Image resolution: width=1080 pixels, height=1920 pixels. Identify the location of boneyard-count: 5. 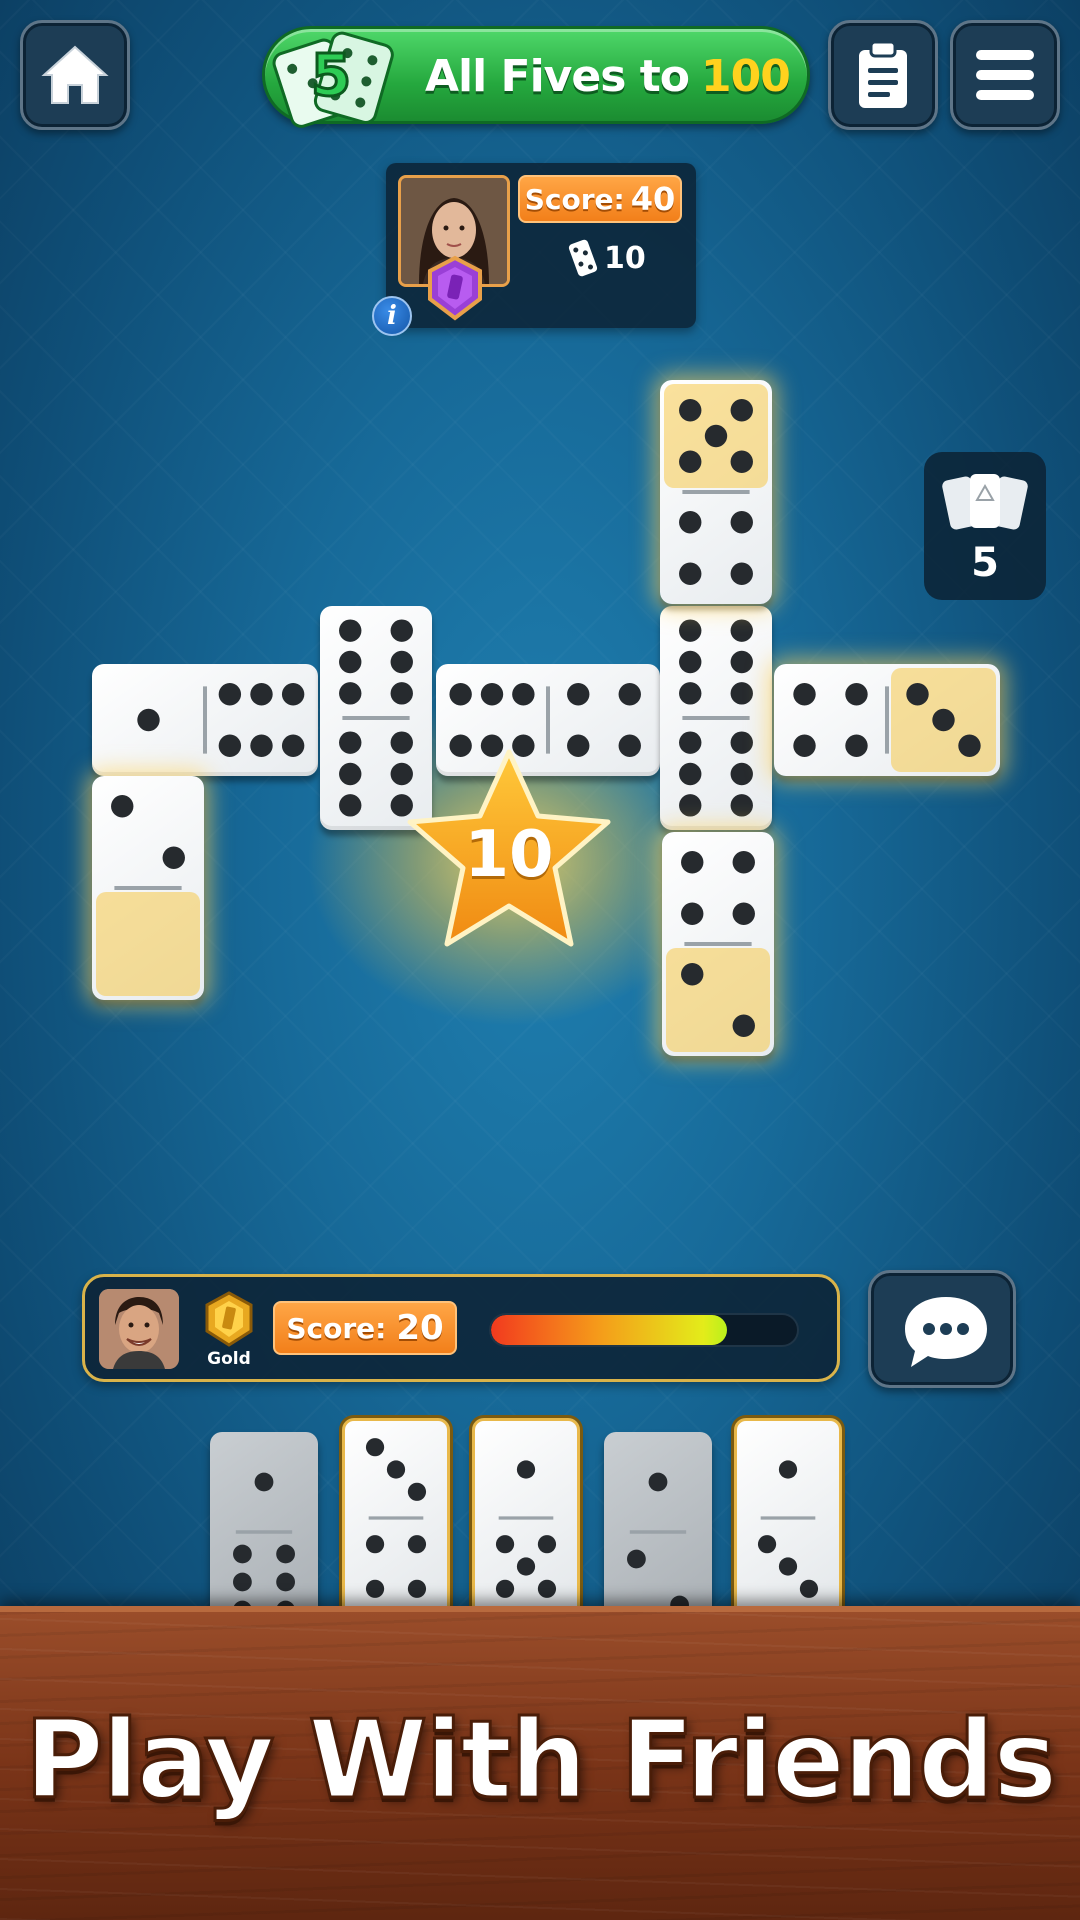
(985, 563).